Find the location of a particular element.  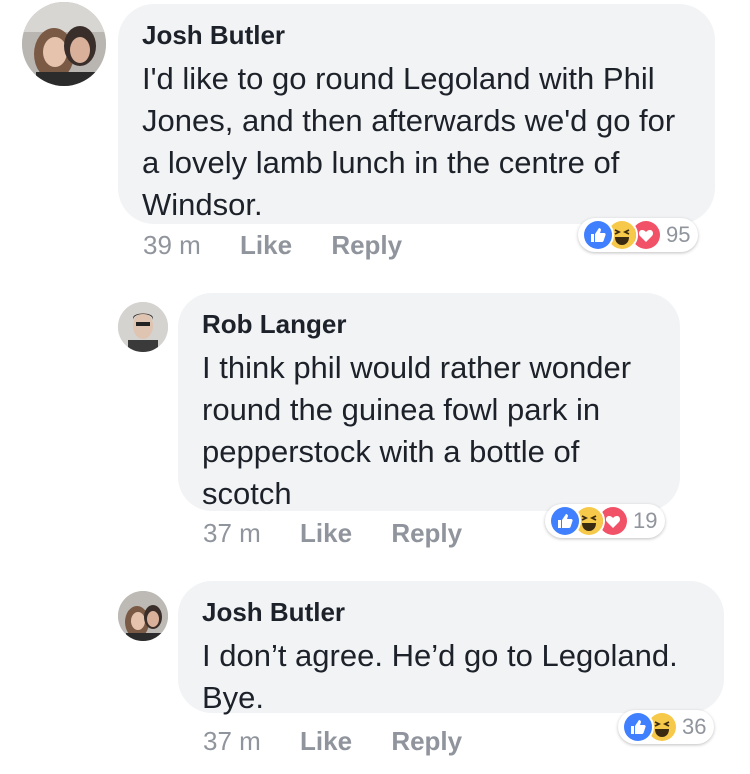

reaction-summary: 36 is located at coordinates (666, 727).